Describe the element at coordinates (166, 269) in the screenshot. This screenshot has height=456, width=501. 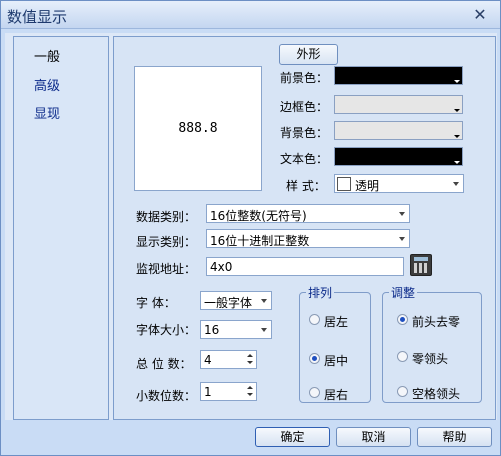
I see `monitor-address-label: 监视地址：` at that location.